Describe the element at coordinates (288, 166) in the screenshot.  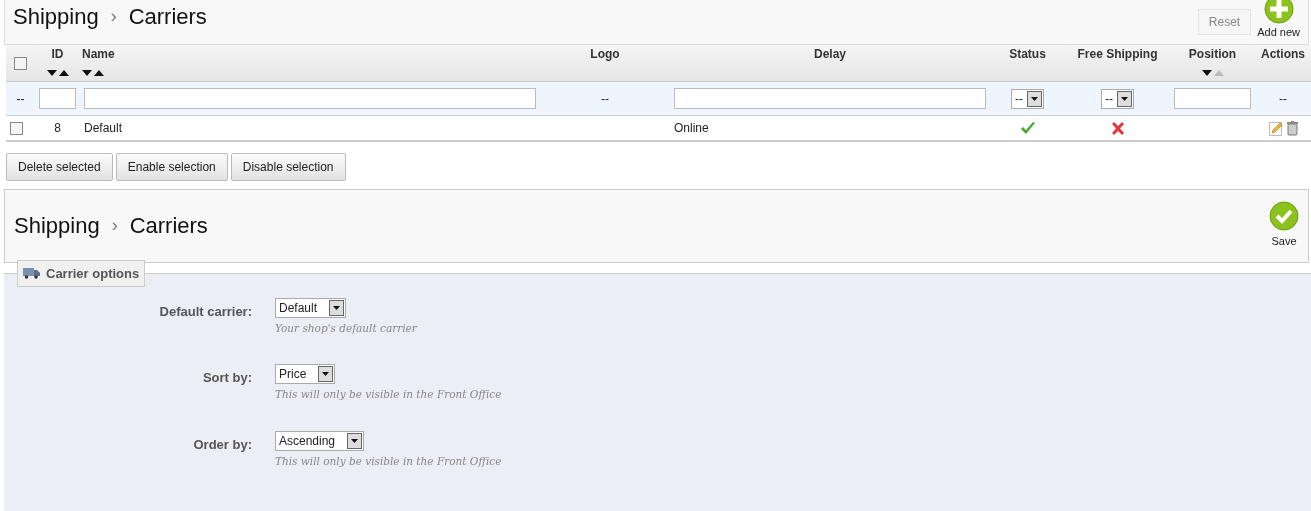
I see `bulk-action-button: Disable selection` at that location.